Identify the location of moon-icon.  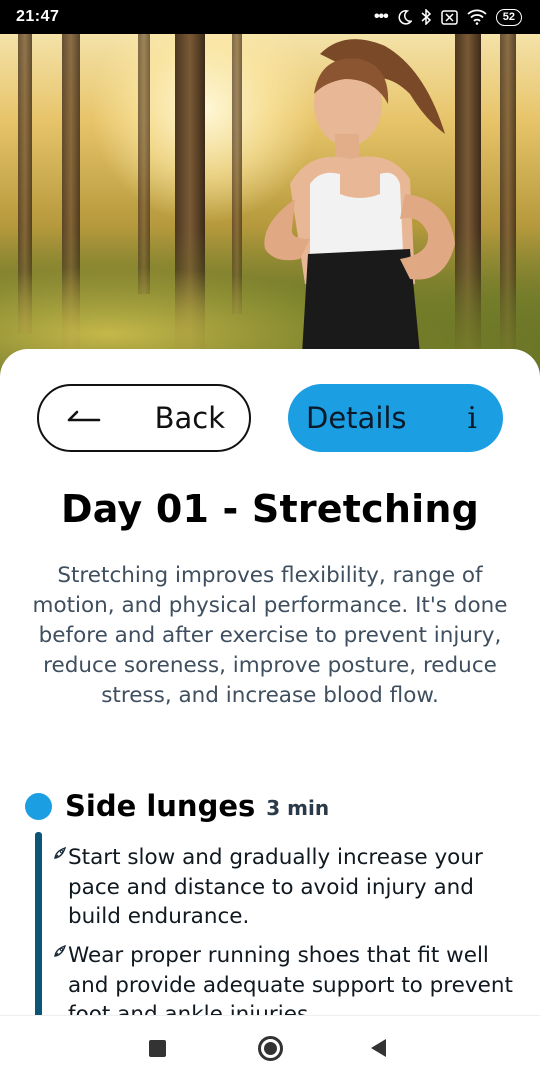
(405, 17).